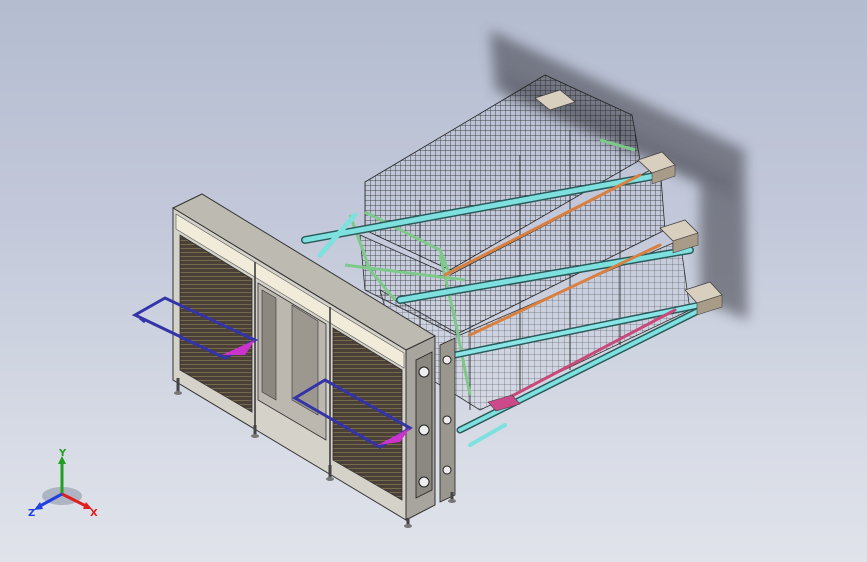  Describe the element at coordinates (94, 513) in the screenshot. I see `x-axis-label: X` at that location.